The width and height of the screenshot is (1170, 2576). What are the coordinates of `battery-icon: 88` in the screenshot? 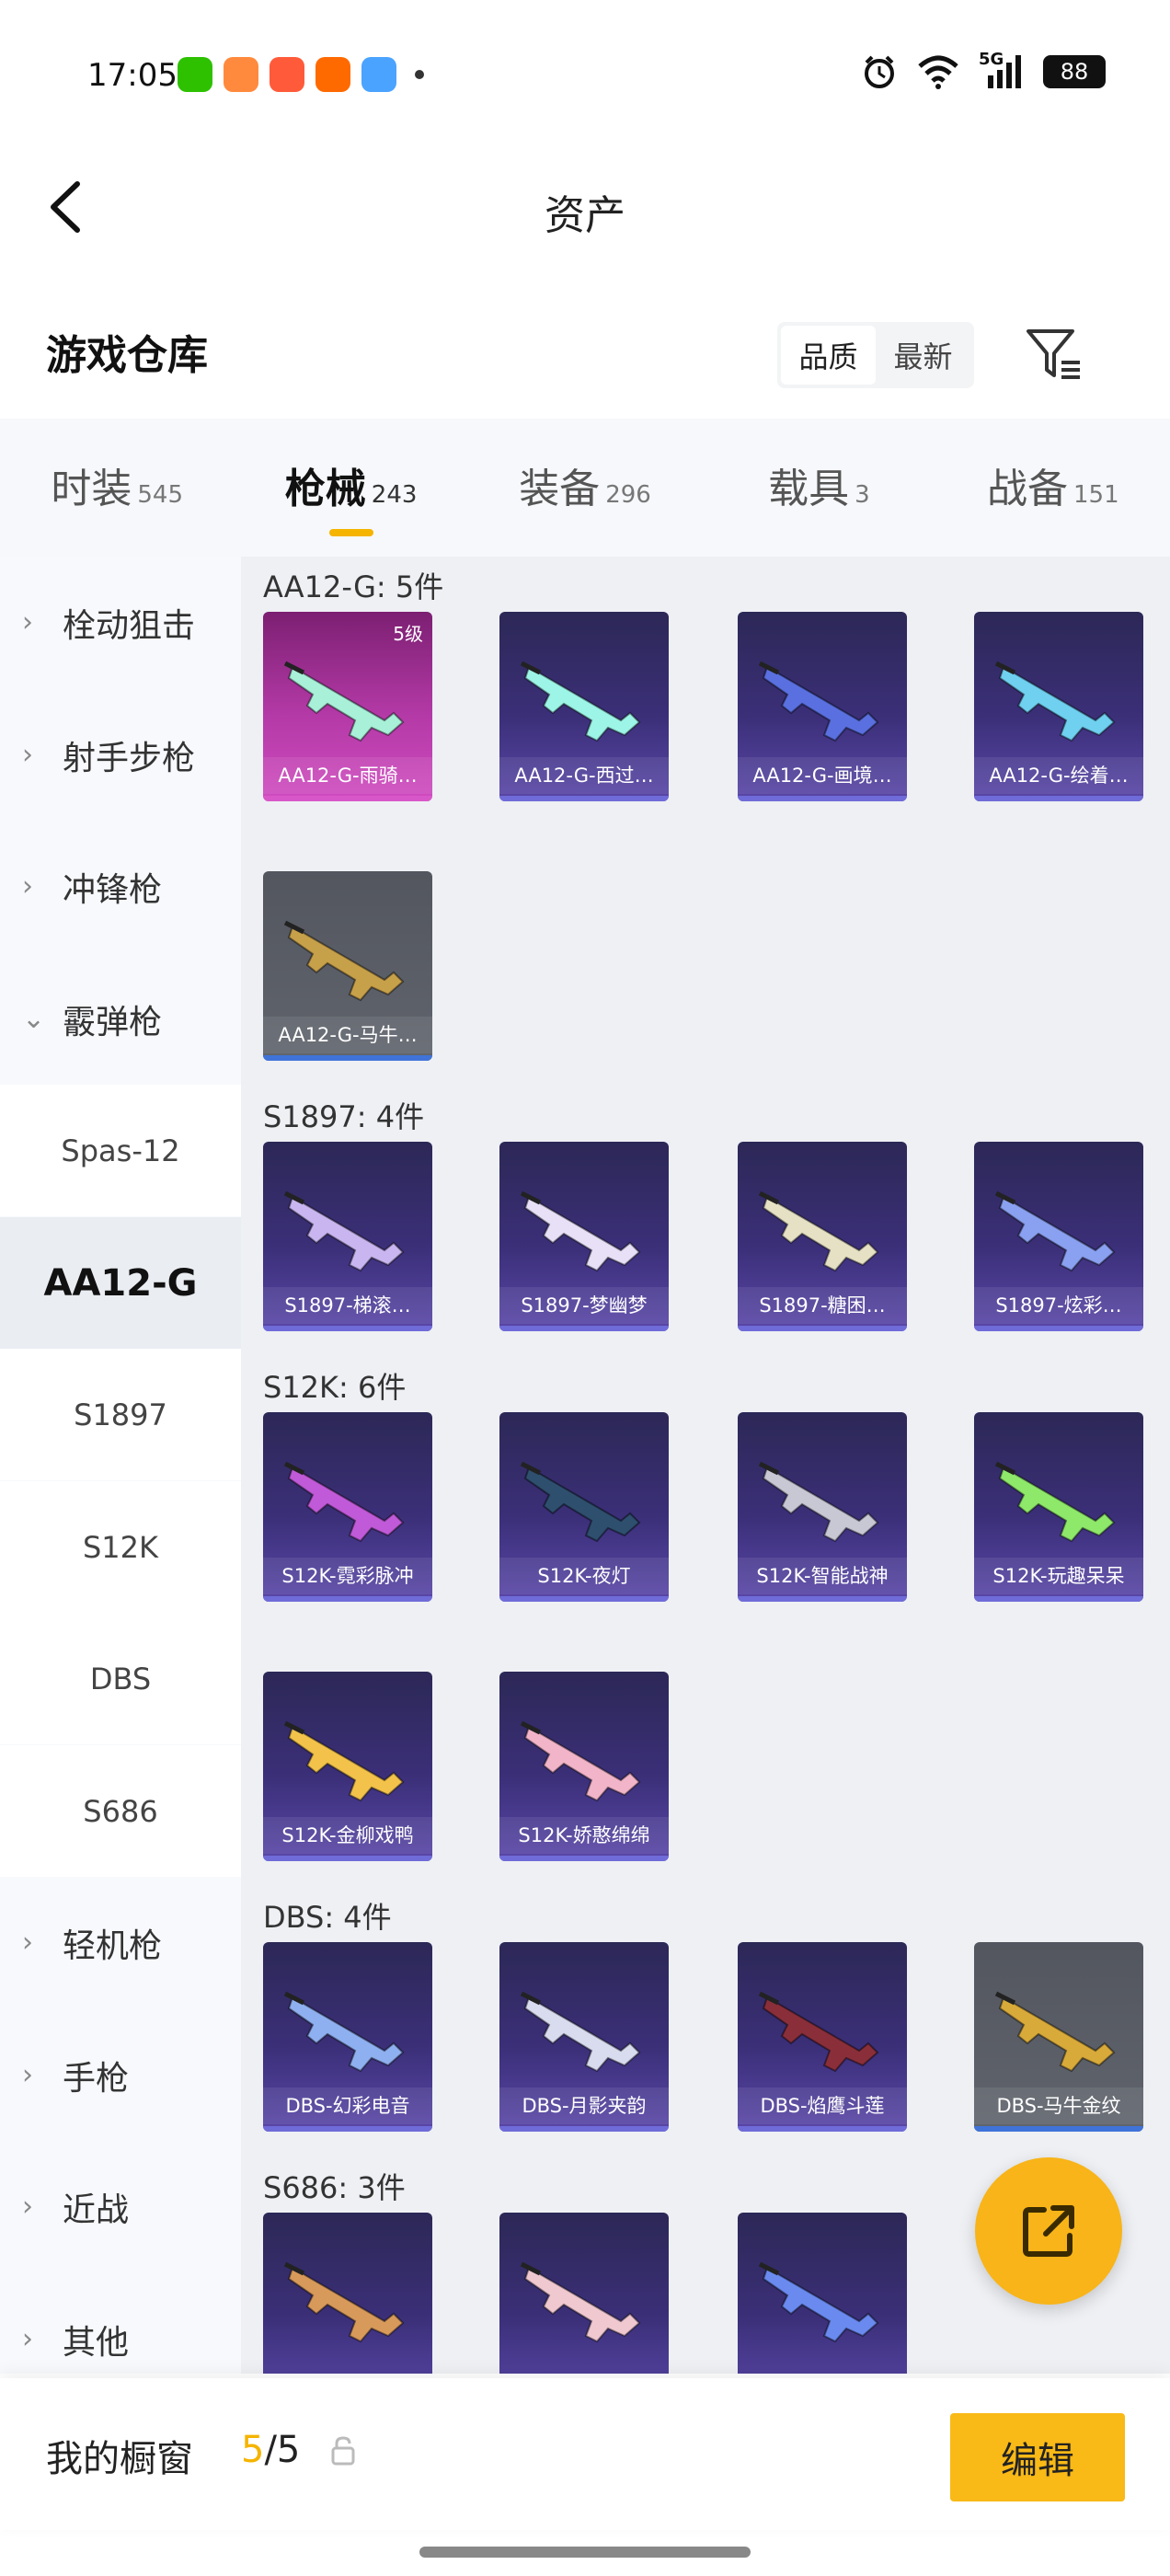 It's located at (1074, 71).